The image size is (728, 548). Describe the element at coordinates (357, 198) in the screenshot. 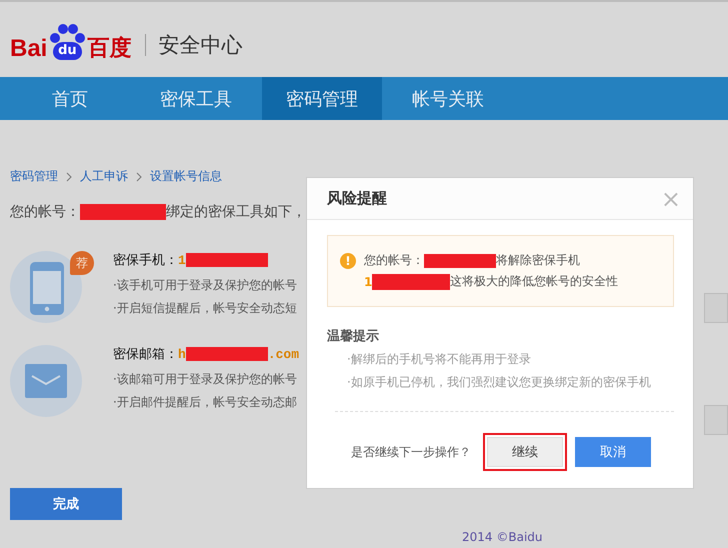

I see `dialog-title: 风险提醒` at that location.